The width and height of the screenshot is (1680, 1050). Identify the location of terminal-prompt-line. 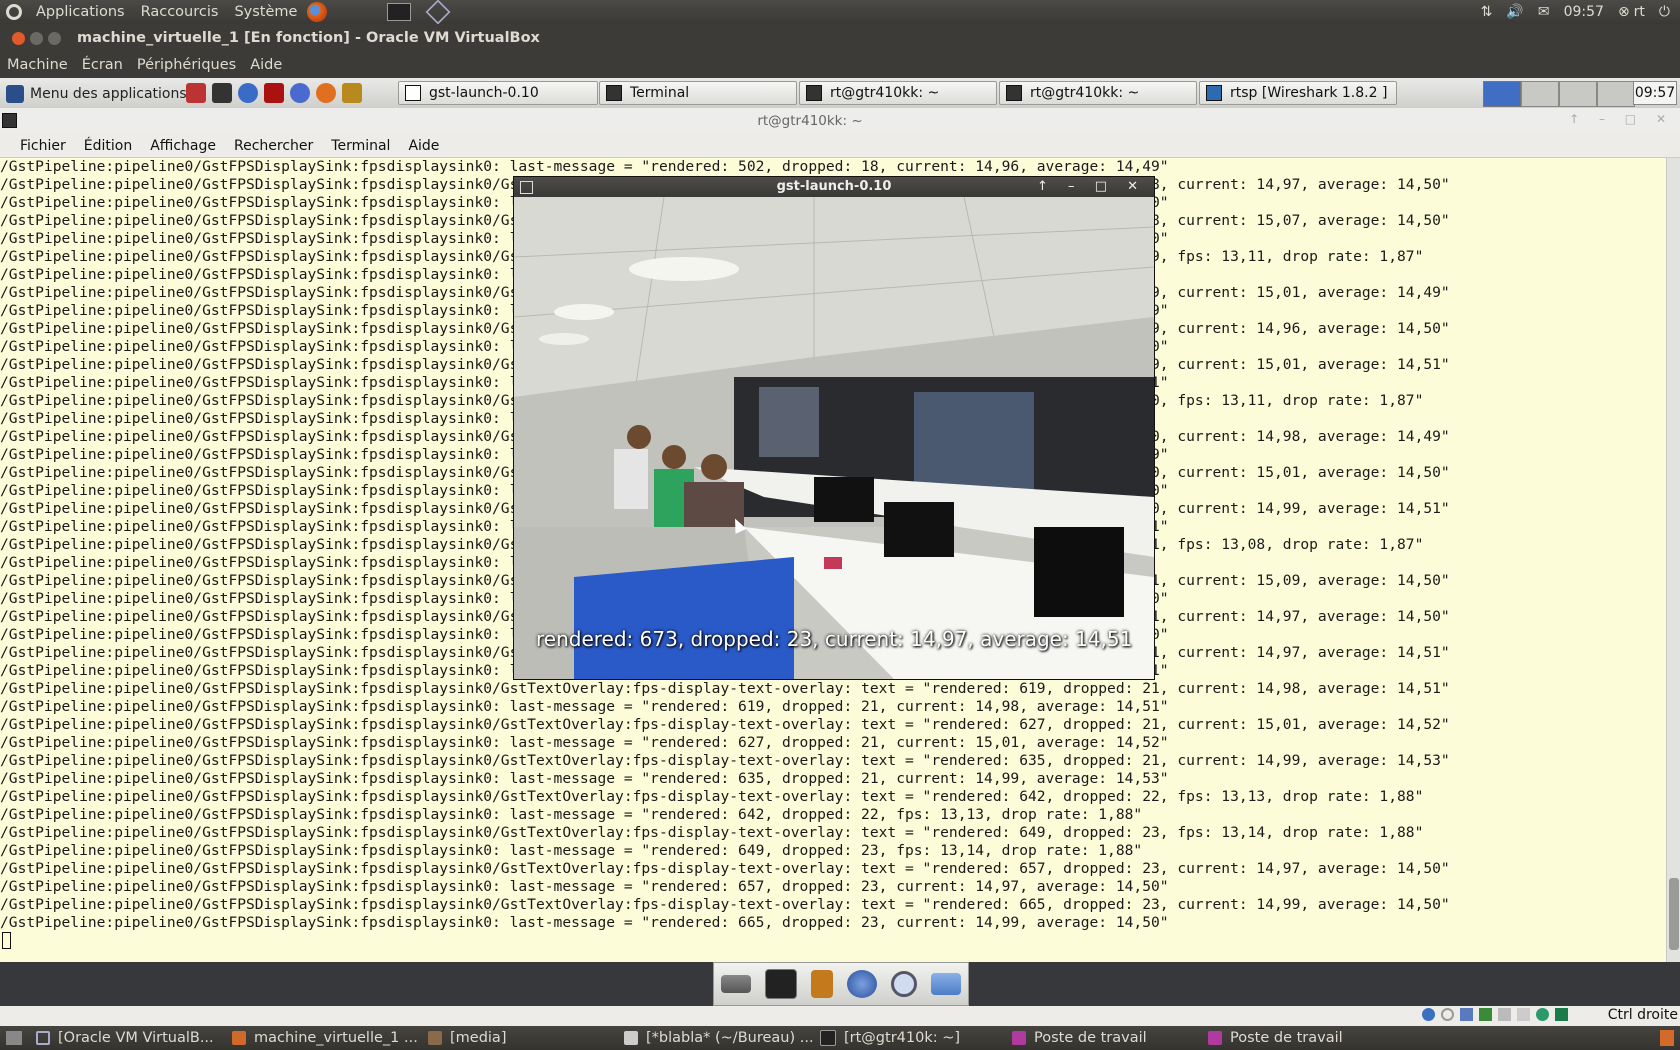
(833, 941).